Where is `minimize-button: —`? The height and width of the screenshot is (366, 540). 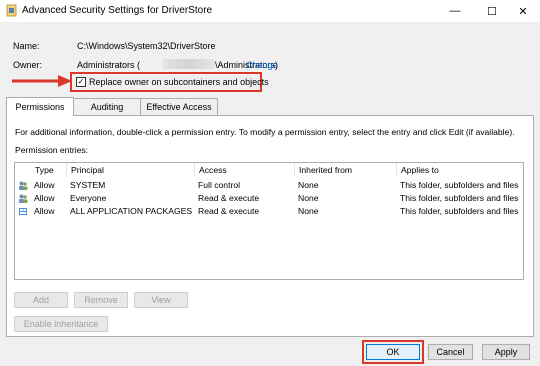 minimize-button: — is located at coordinates (455, 11).